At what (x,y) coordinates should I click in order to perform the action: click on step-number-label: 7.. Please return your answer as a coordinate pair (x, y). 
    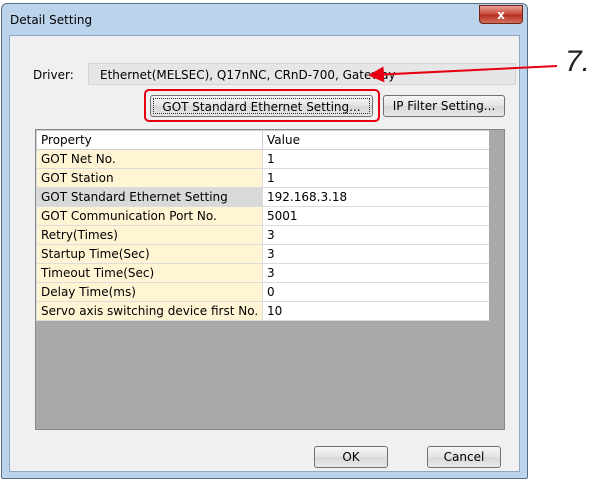
    Looking at the image, I should click on (578, 61).